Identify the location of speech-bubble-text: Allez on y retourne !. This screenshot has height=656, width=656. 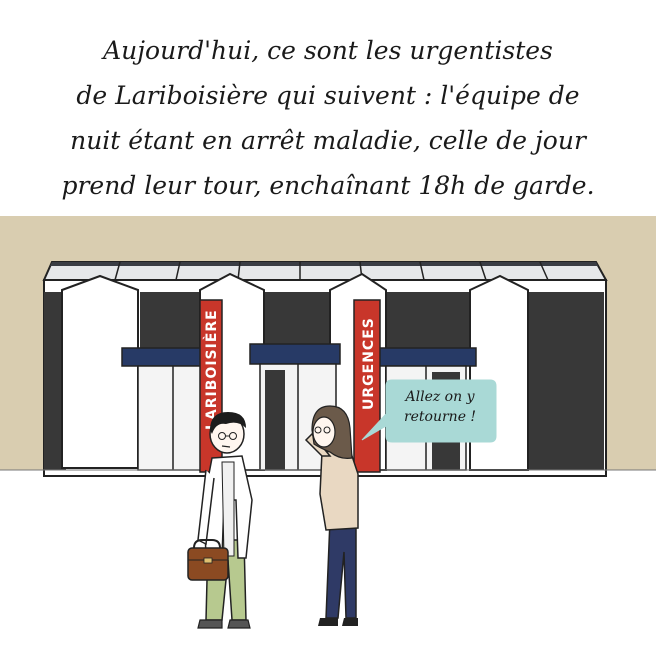
(440, 407).